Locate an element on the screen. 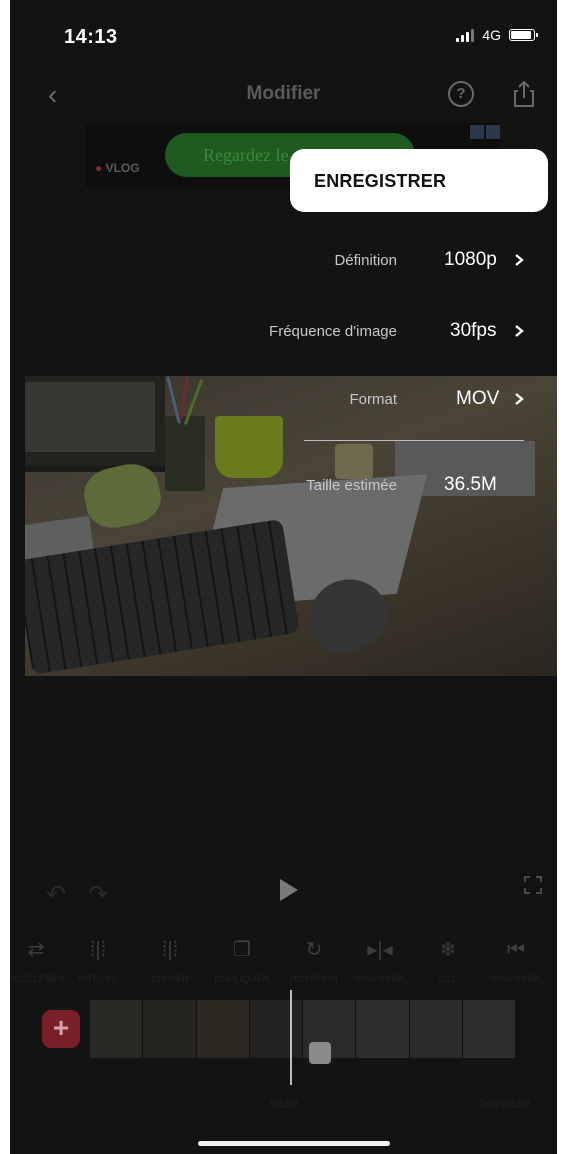 This screenshot has width=567, height=1154. question-circle-icon: ? is located at coordinates (461, 94).